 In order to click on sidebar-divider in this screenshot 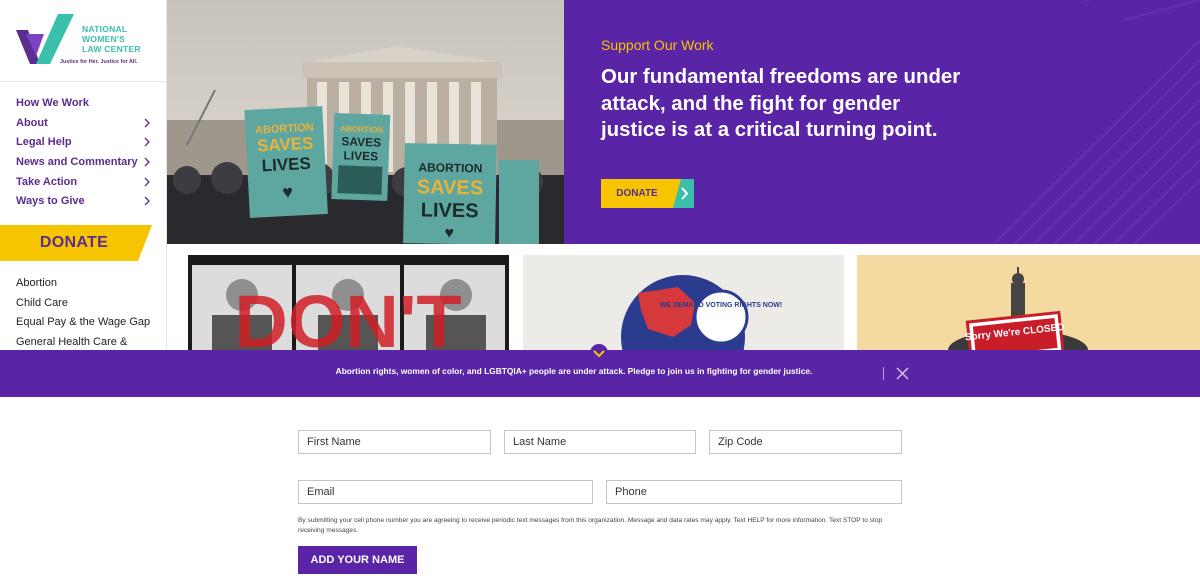, I will do `click(83, 81)`.